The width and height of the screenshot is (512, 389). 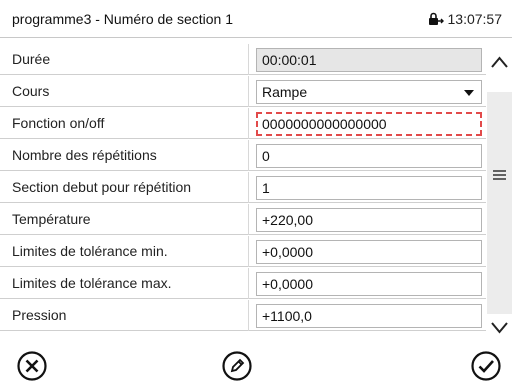 What do you see at coordinates (51, 219) in the screenshot?
I see `row-label: Température` at bounding box center [51, 219].